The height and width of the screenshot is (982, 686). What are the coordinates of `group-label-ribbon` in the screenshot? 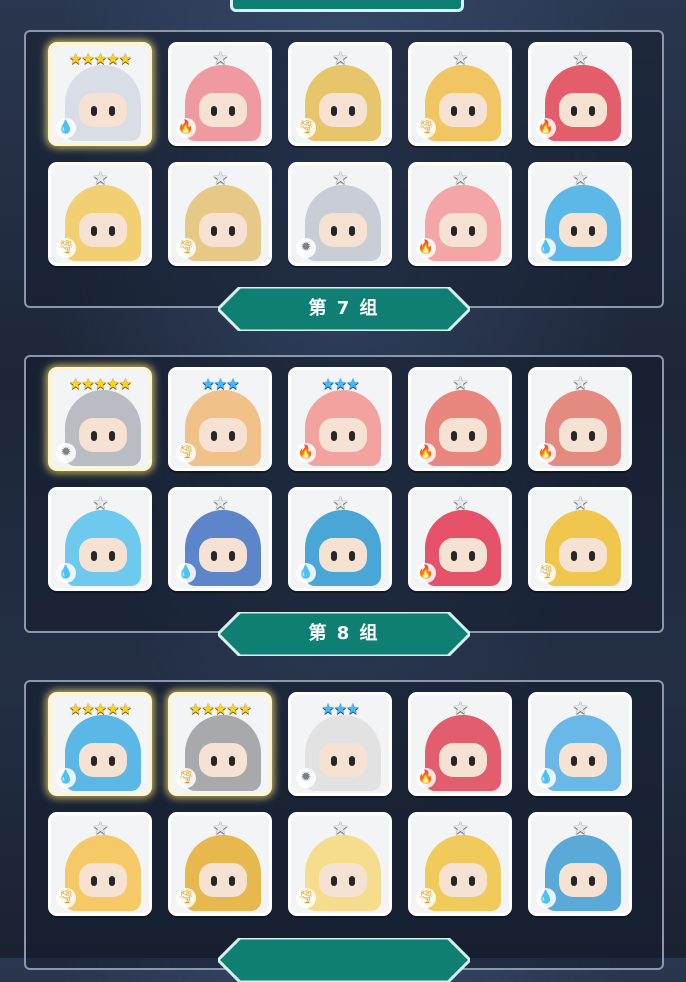 It's located at (344, 960).